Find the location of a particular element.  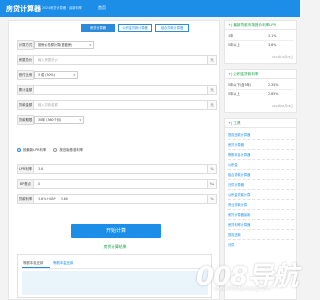

loan-term-select-value: 30年 (360个月) is located at coordinates (50, 120).